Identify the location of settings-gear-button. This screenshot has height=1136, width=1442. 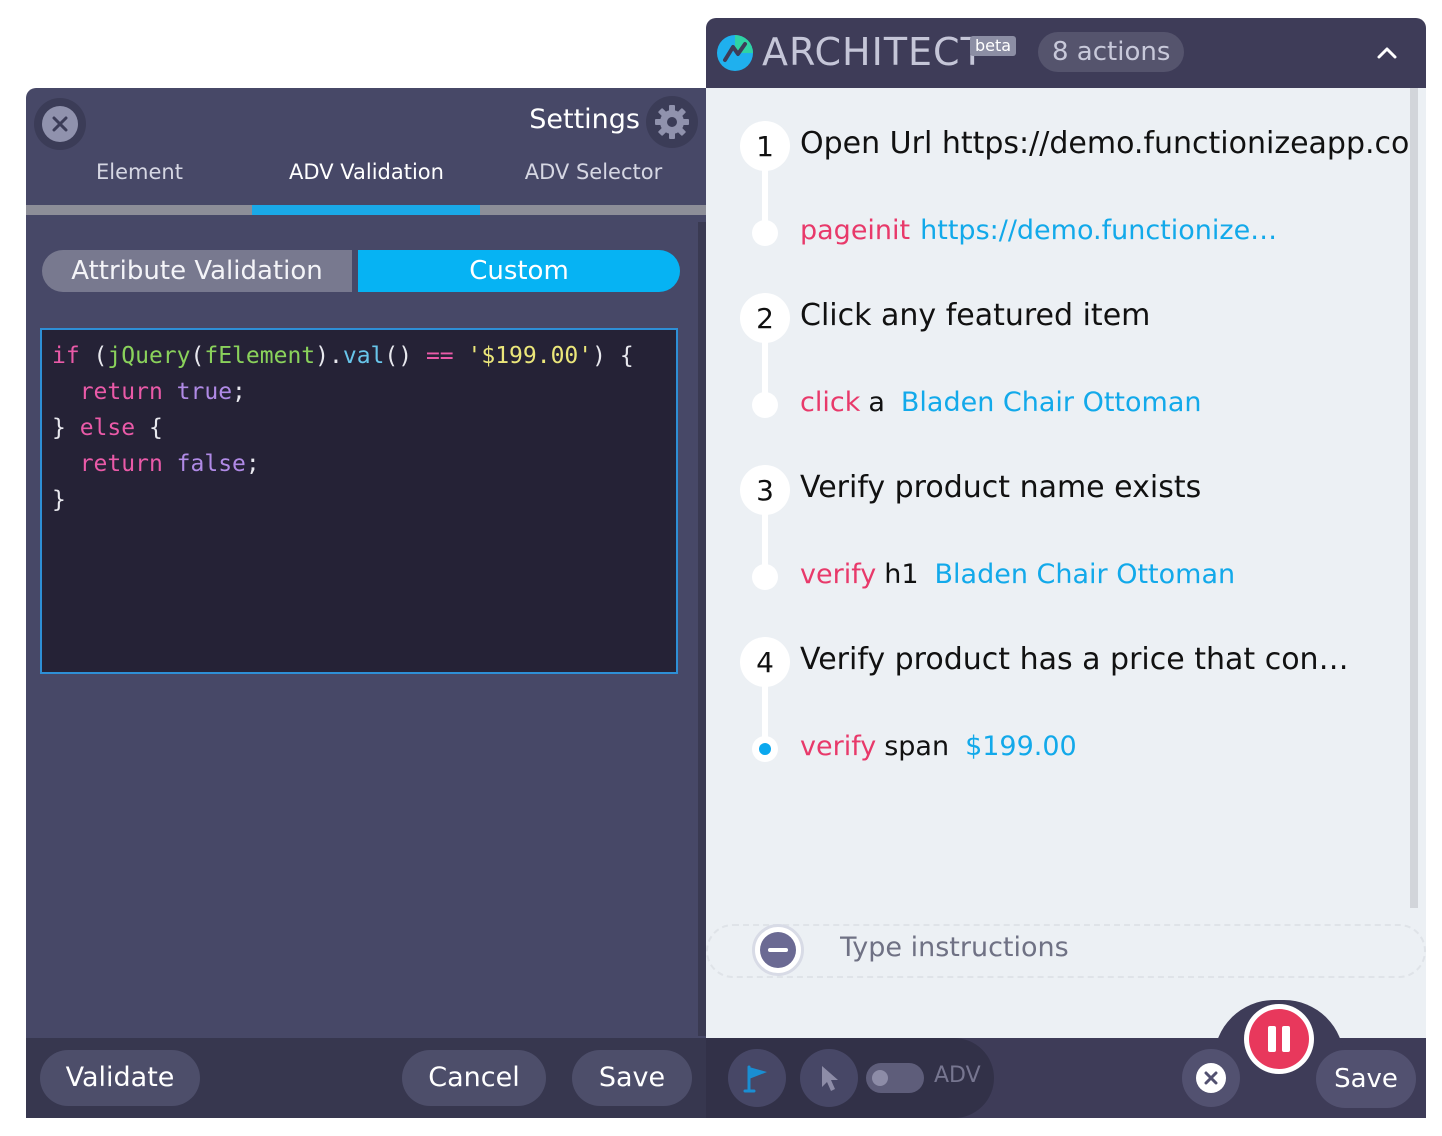
(672, 122).